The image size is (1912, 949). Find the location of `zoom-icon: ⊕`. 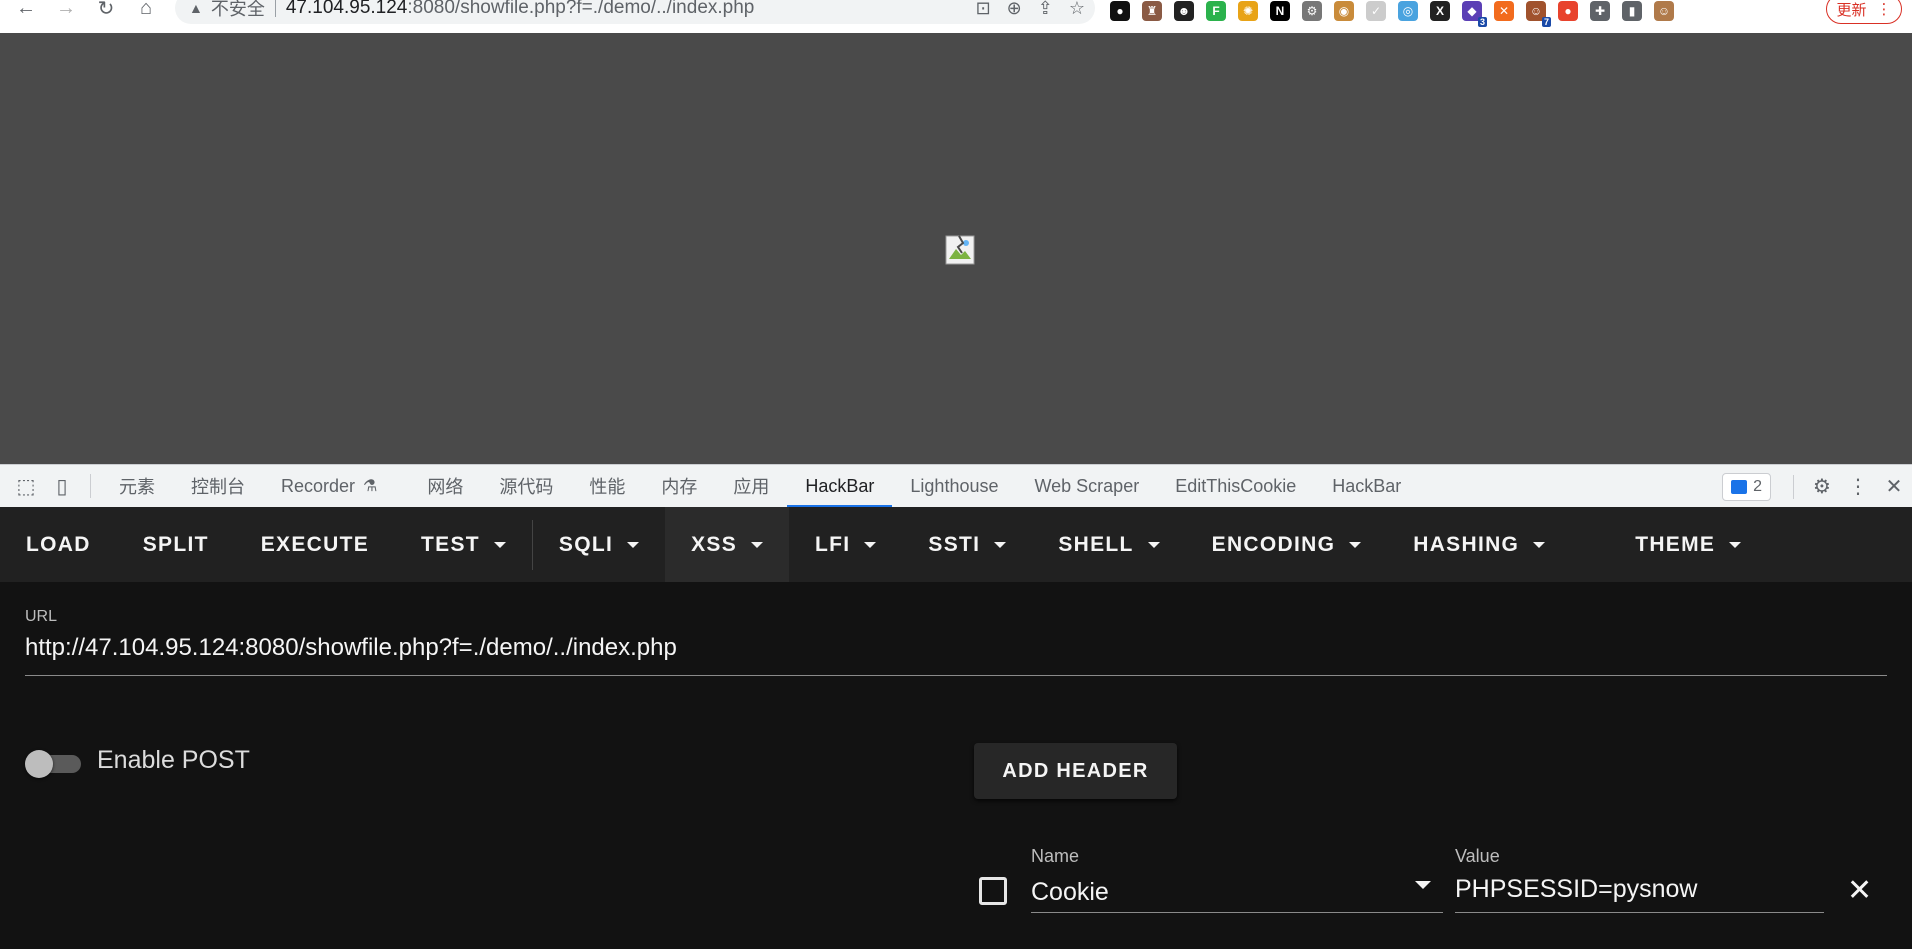

zoom-icon: ⊕ is located at coordinates (1014, 9).